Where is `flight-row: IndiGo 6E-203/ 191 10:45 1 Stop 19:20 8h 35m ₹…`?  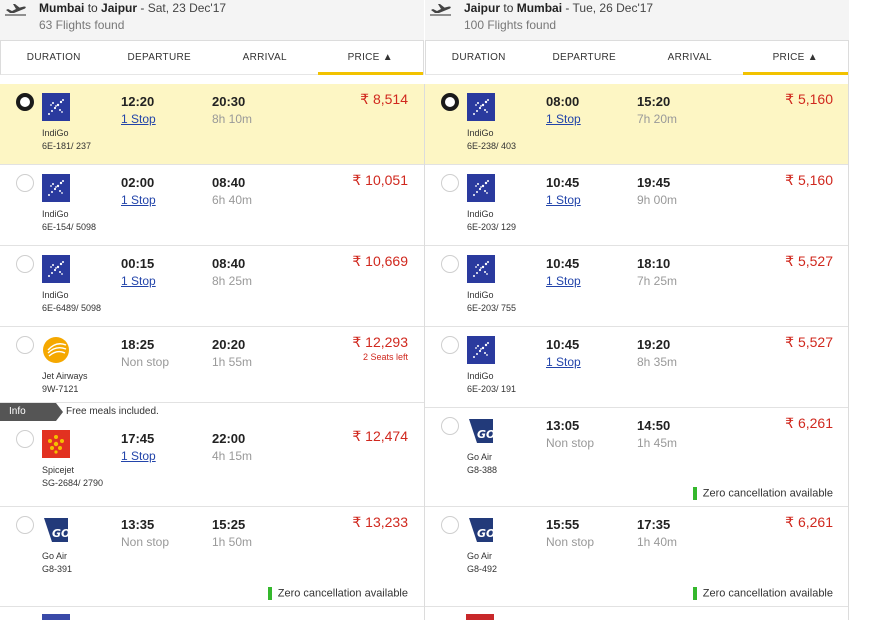 flight-row: IndiGo 6E-203/ 191 10:45 1 Stop 19:20 8h 35m ₹… is located at coordinates (637, 367).